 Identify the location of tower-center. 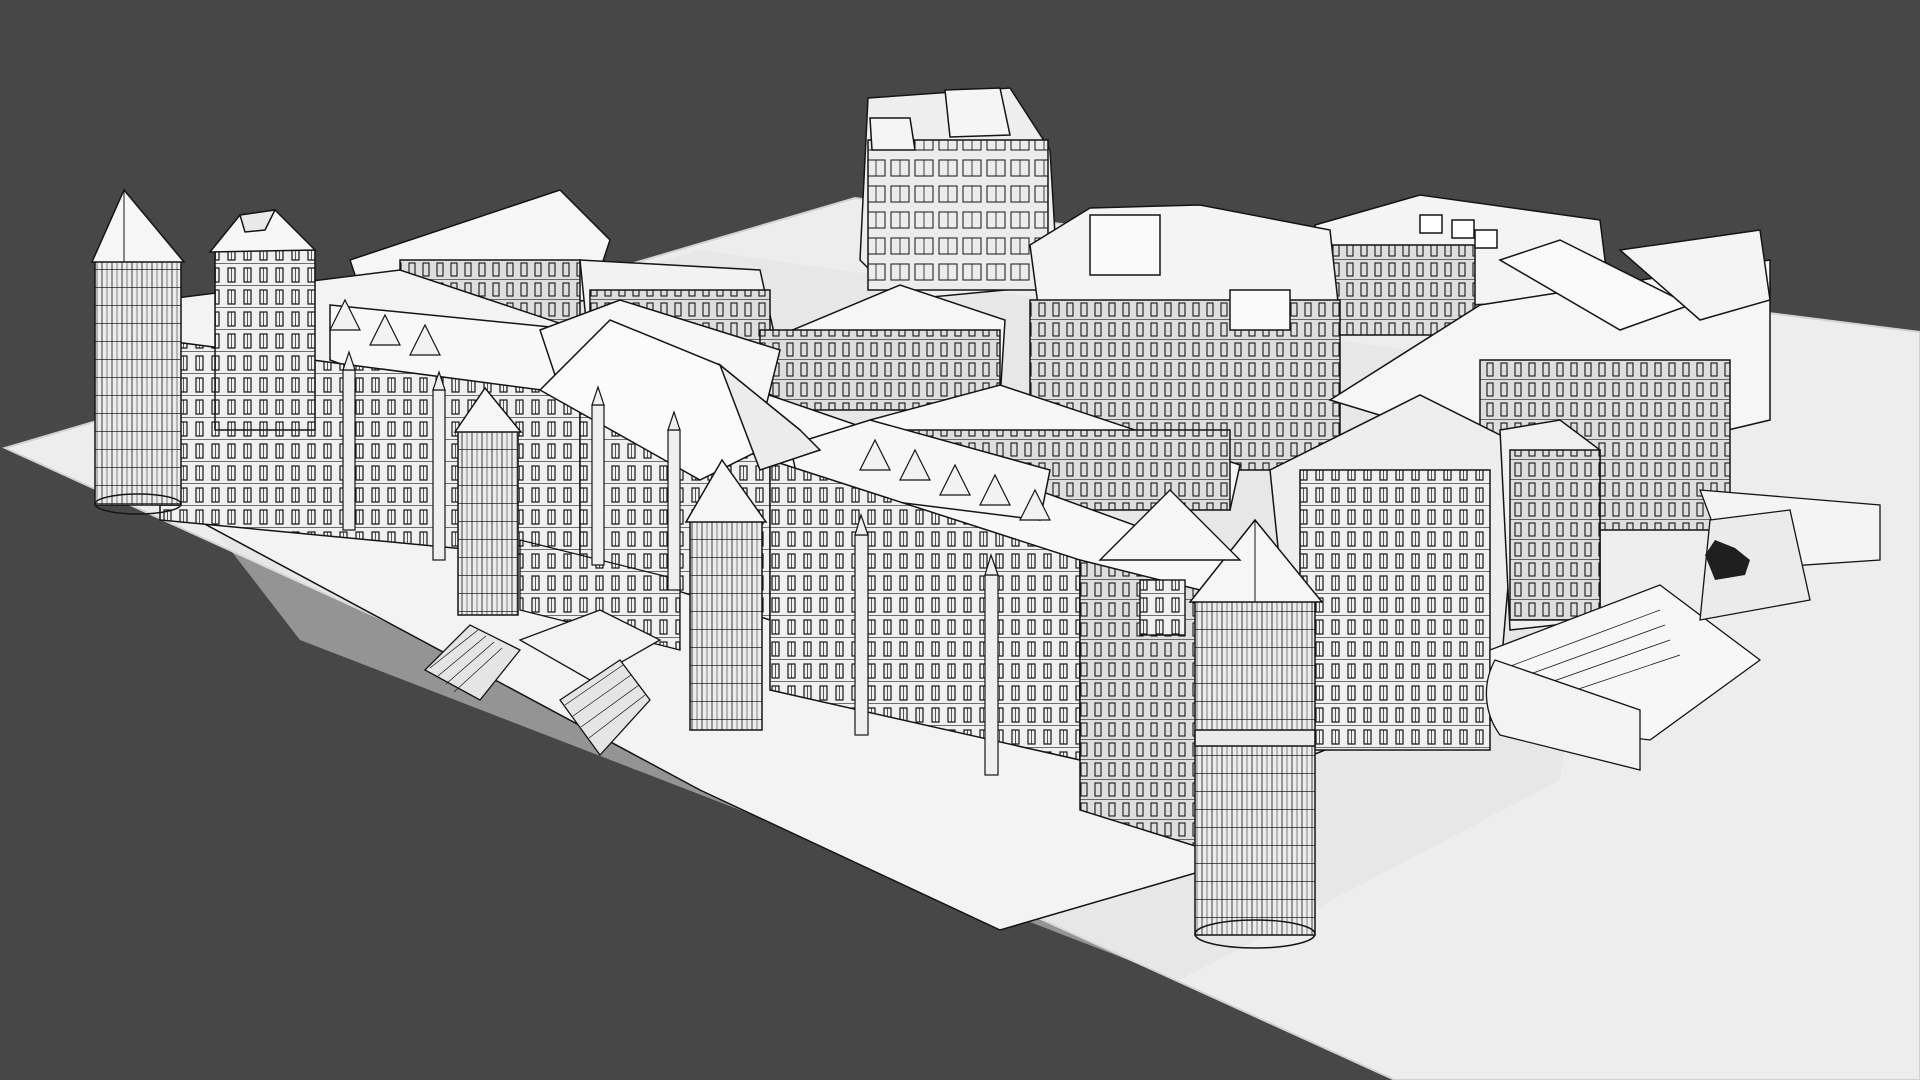
(488, 501).